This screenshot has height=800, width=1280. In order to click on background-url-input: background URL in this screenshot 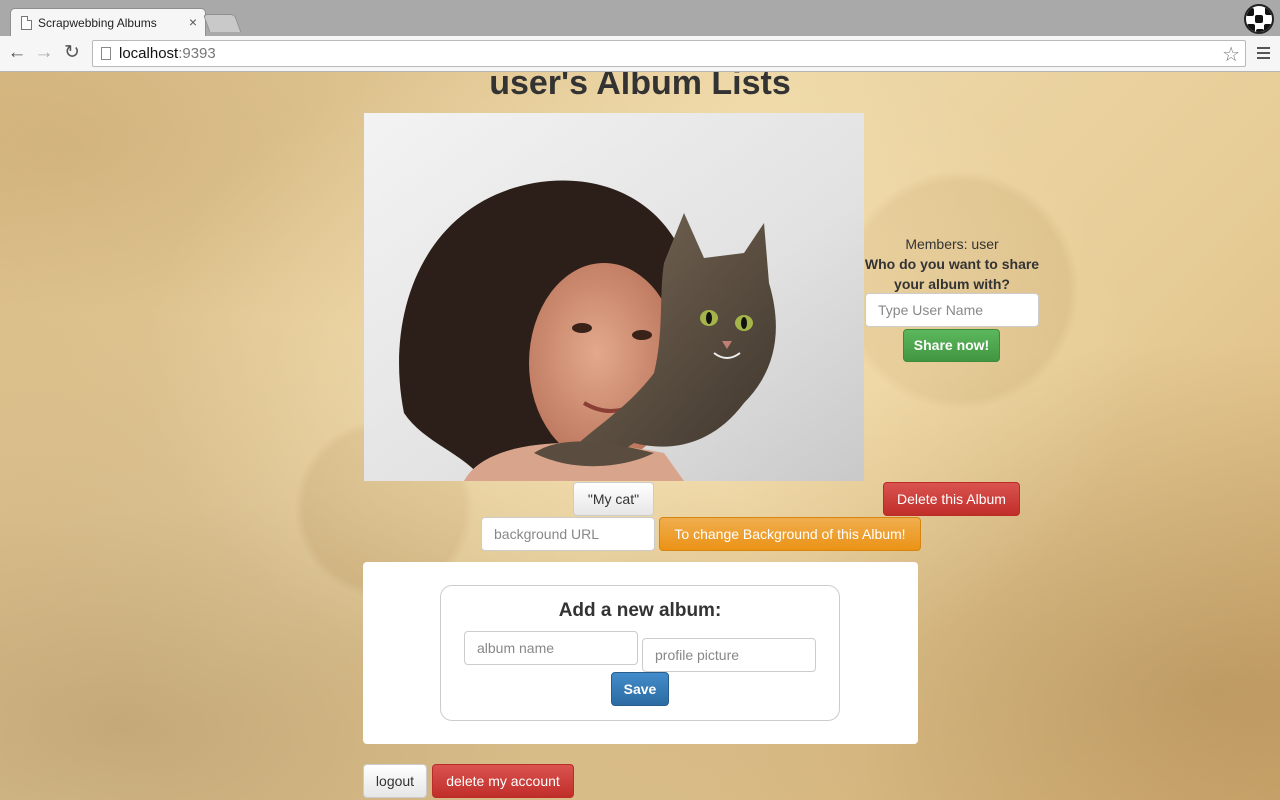, I will do `click(568, 534)`.